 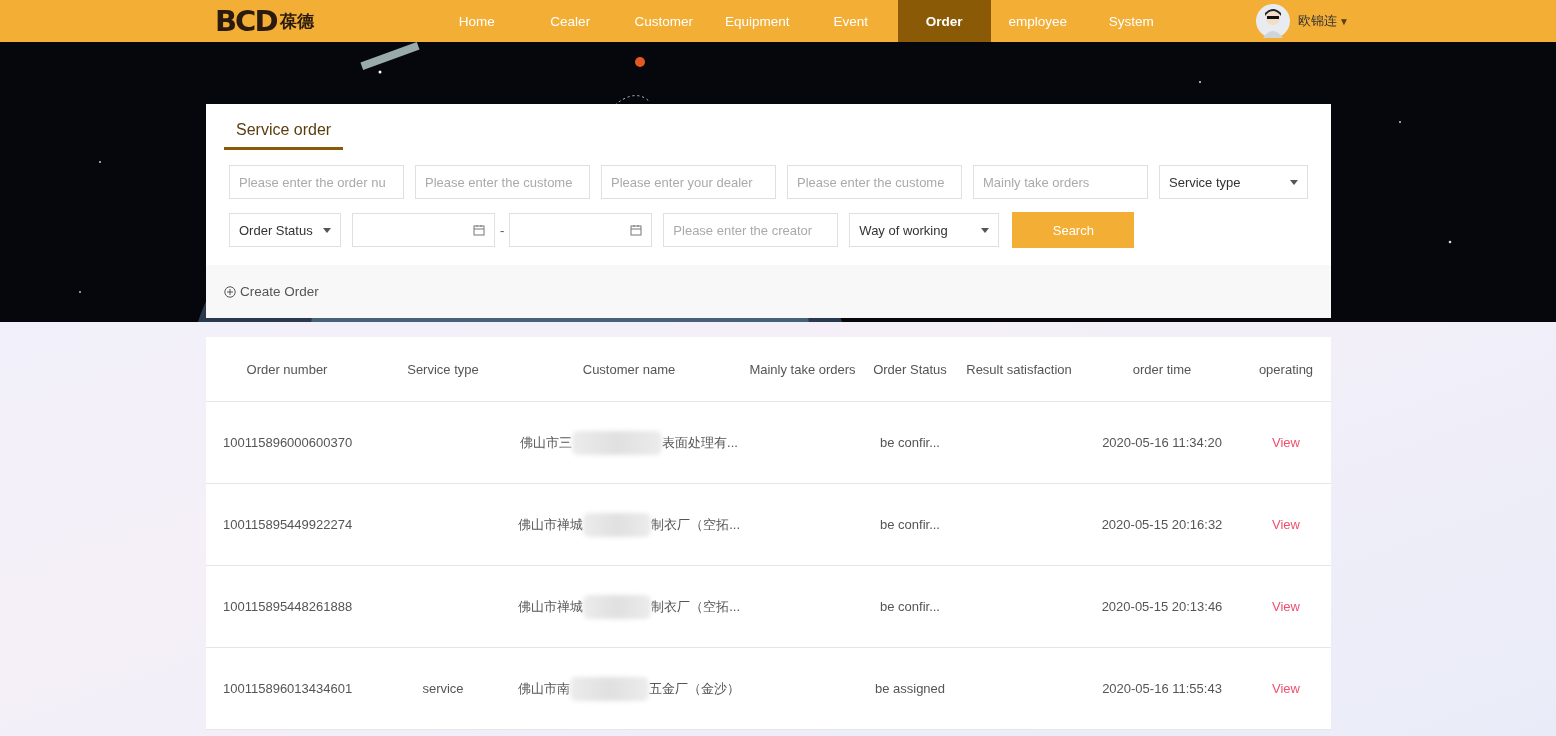 I want to click on nav-tab: Cealer, so click(x=570, y=21).